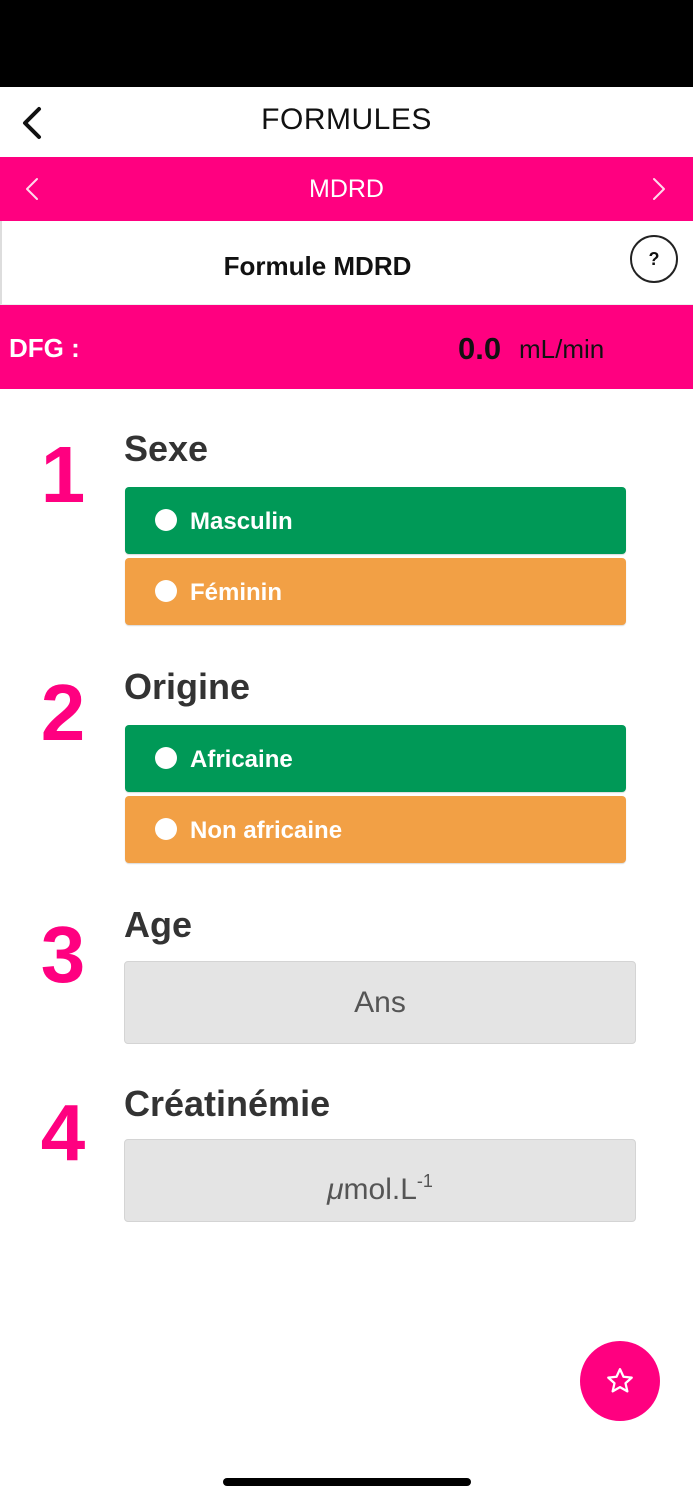  I want to click on formula-selector-bar: MDRD, so click(346, 189).